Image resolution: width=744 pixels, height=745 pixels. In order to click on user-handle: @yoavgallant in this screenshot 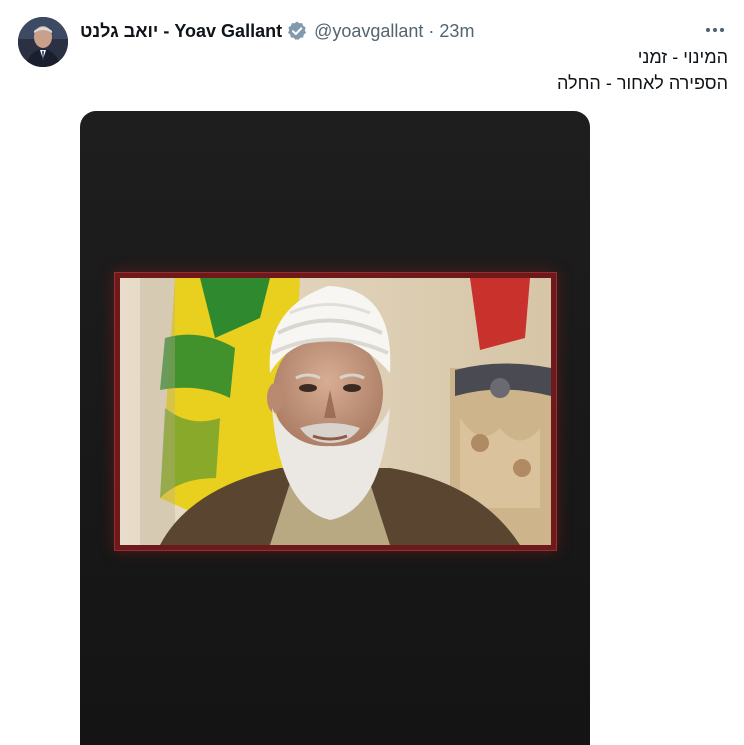, I will do `click(368, 31)`.